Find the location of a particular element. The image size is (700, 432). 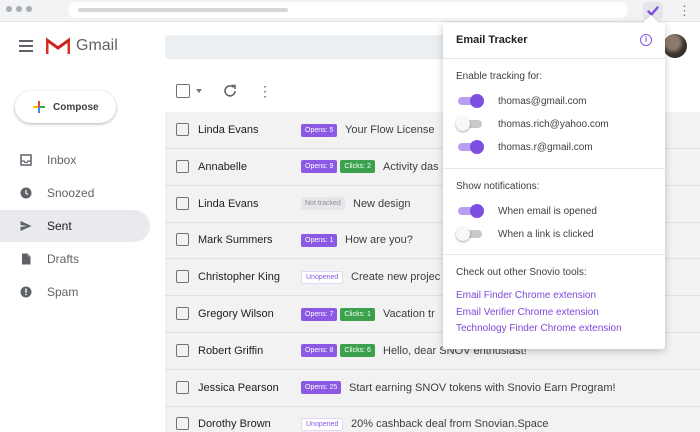

browser-toolbar: ⋮ is located at coordinates (350, 11).